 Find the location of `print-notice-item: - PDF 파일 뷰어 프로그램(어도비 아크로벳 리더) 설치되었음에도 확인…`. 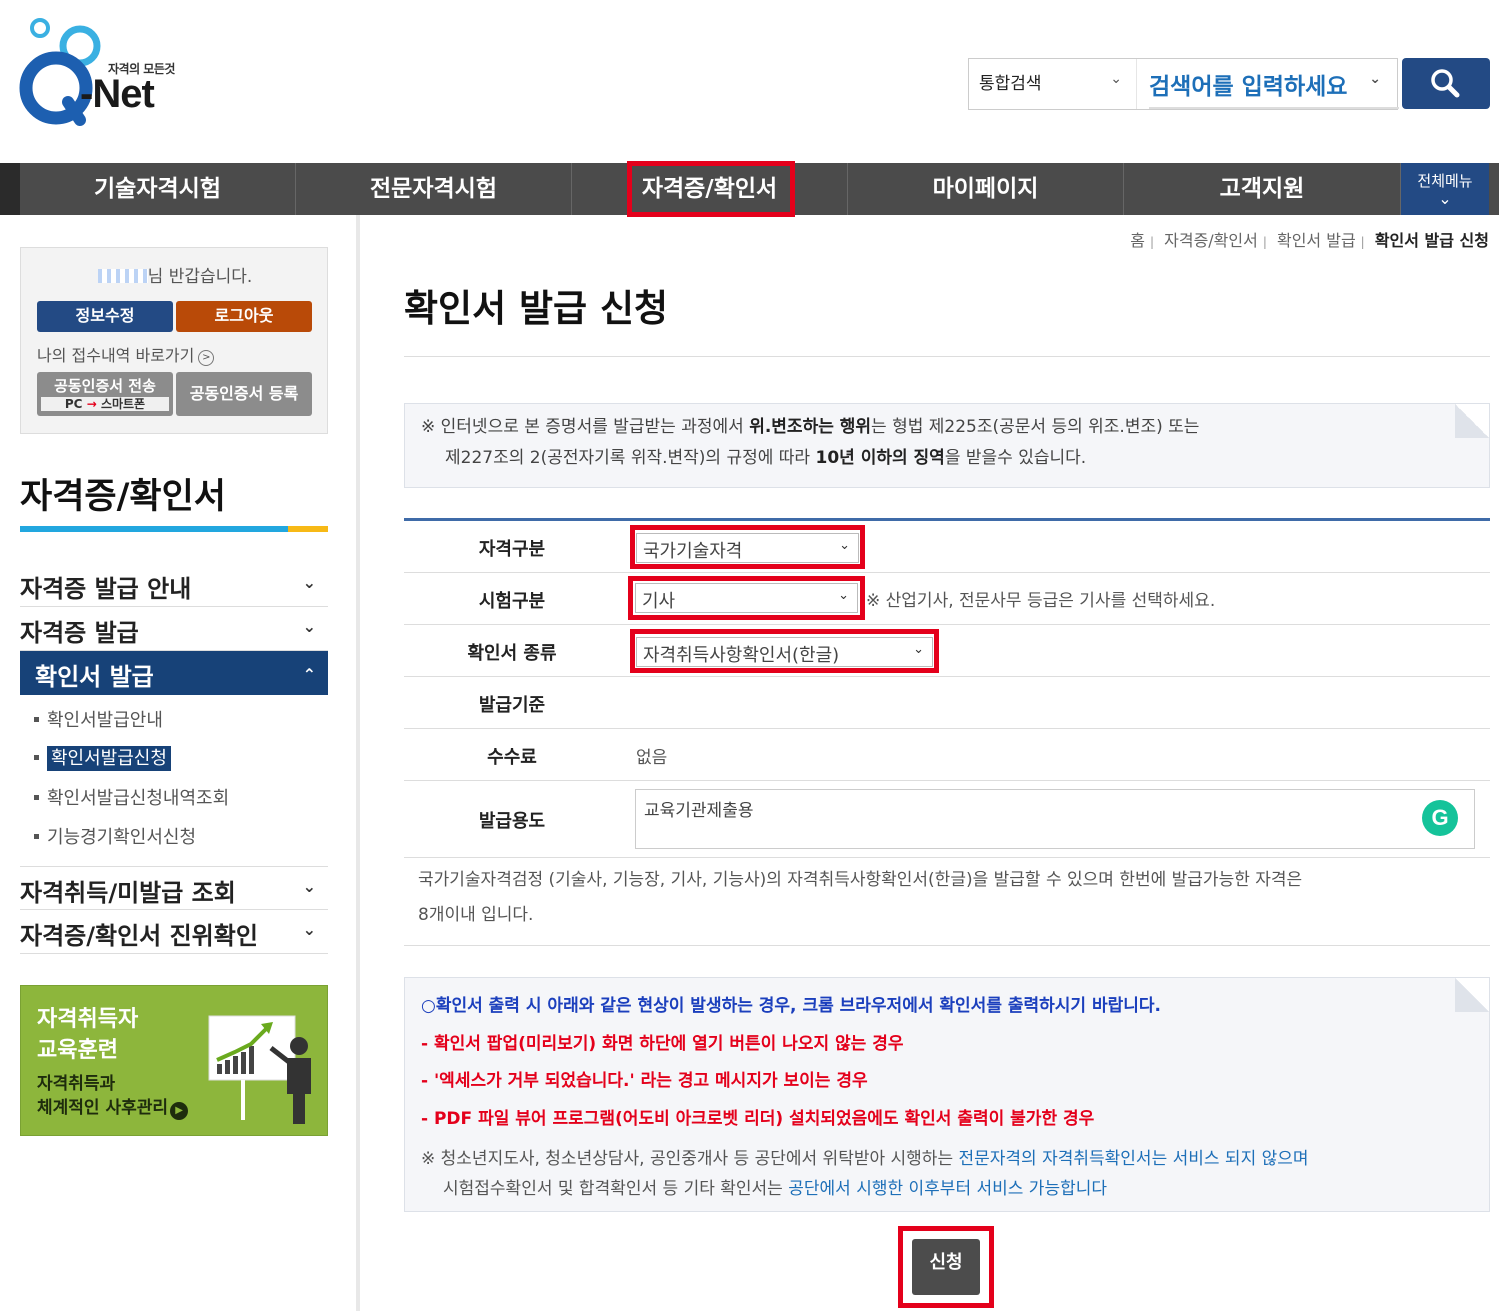

print-notice-item: - PDF 파일 뷰어 프로그램(어도비 아크로벳 리더) 설치되었음에도 확인… is located at coordinates (758, 1118).